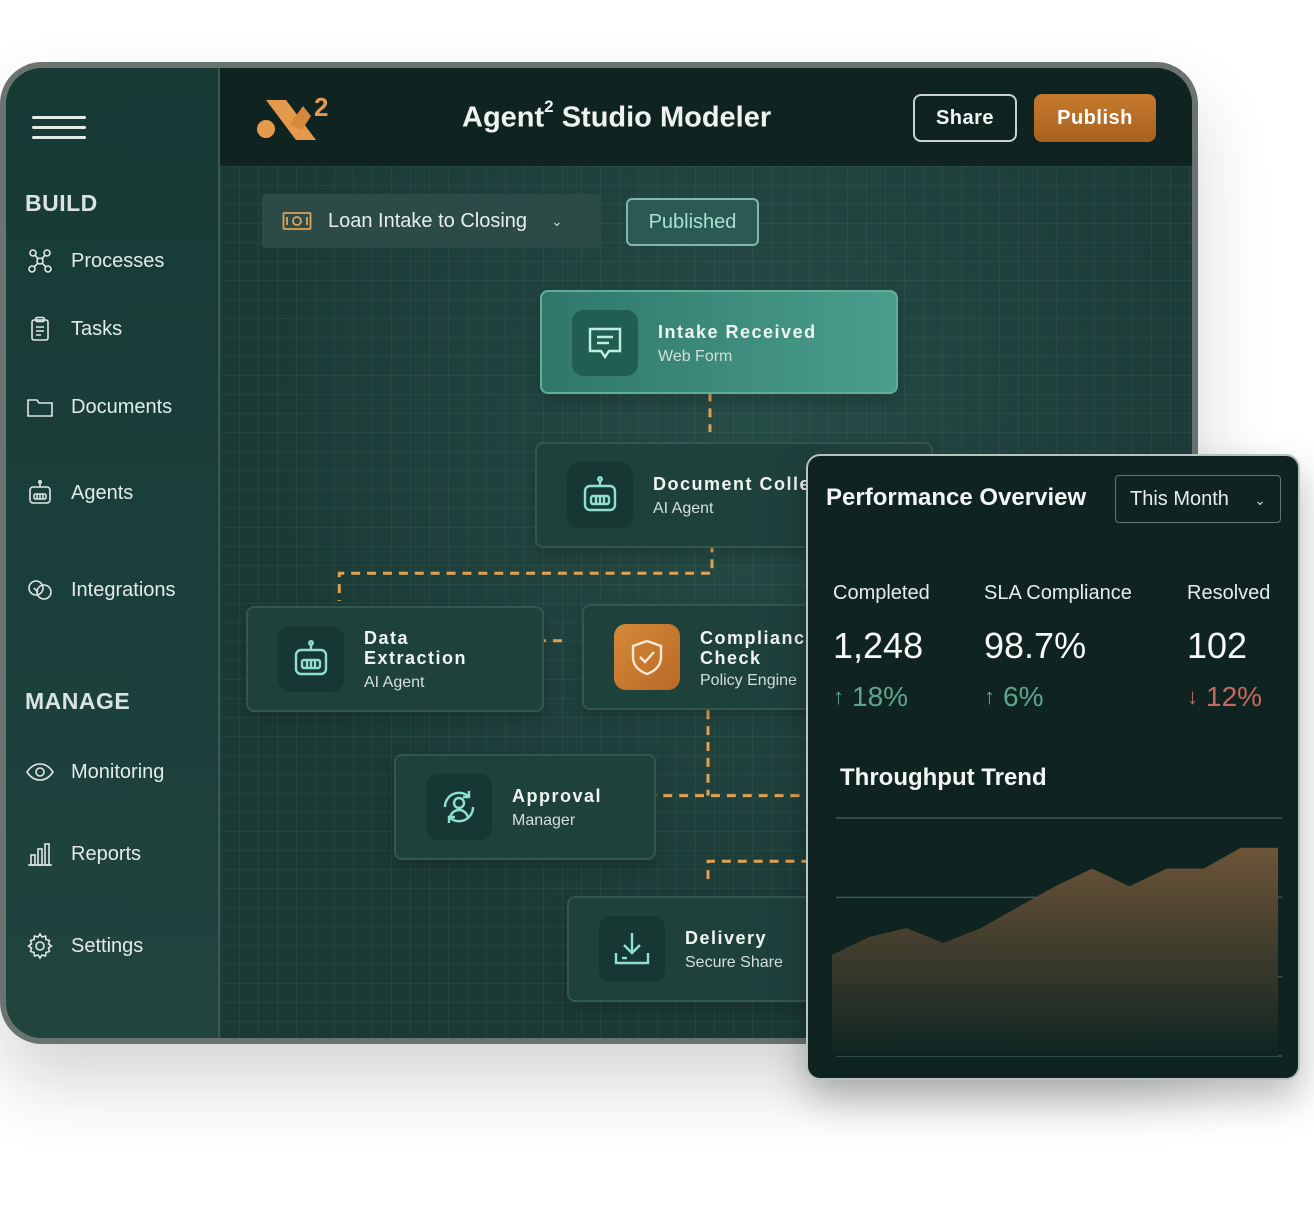 The width and height of the screenshot is (1314, 1210). What do you see at coordinates (118, 771) in the screenshot?
I see `sidebar-item-label: Monitoring` at bounding box center [118, 771].